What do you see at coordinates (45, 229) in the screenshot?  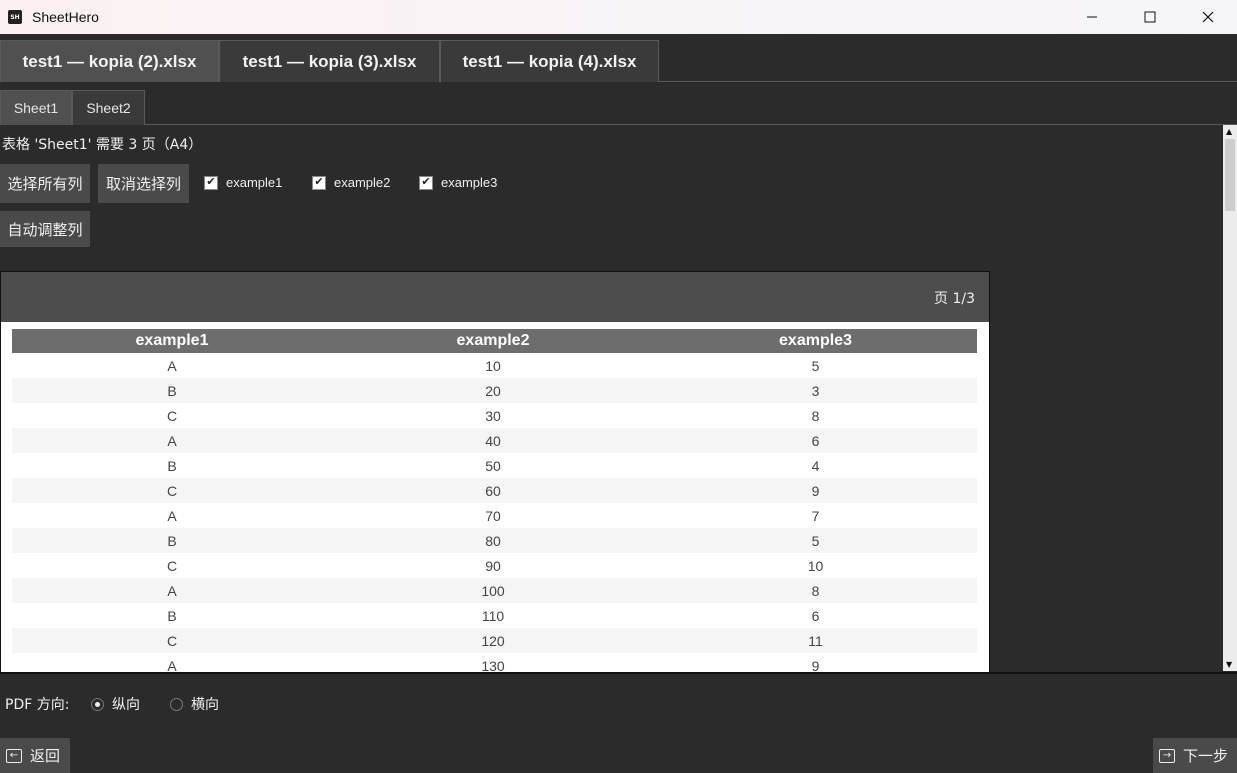 I see `autofit-columns-button: 自动调整列` at bounding box center [45, 229].